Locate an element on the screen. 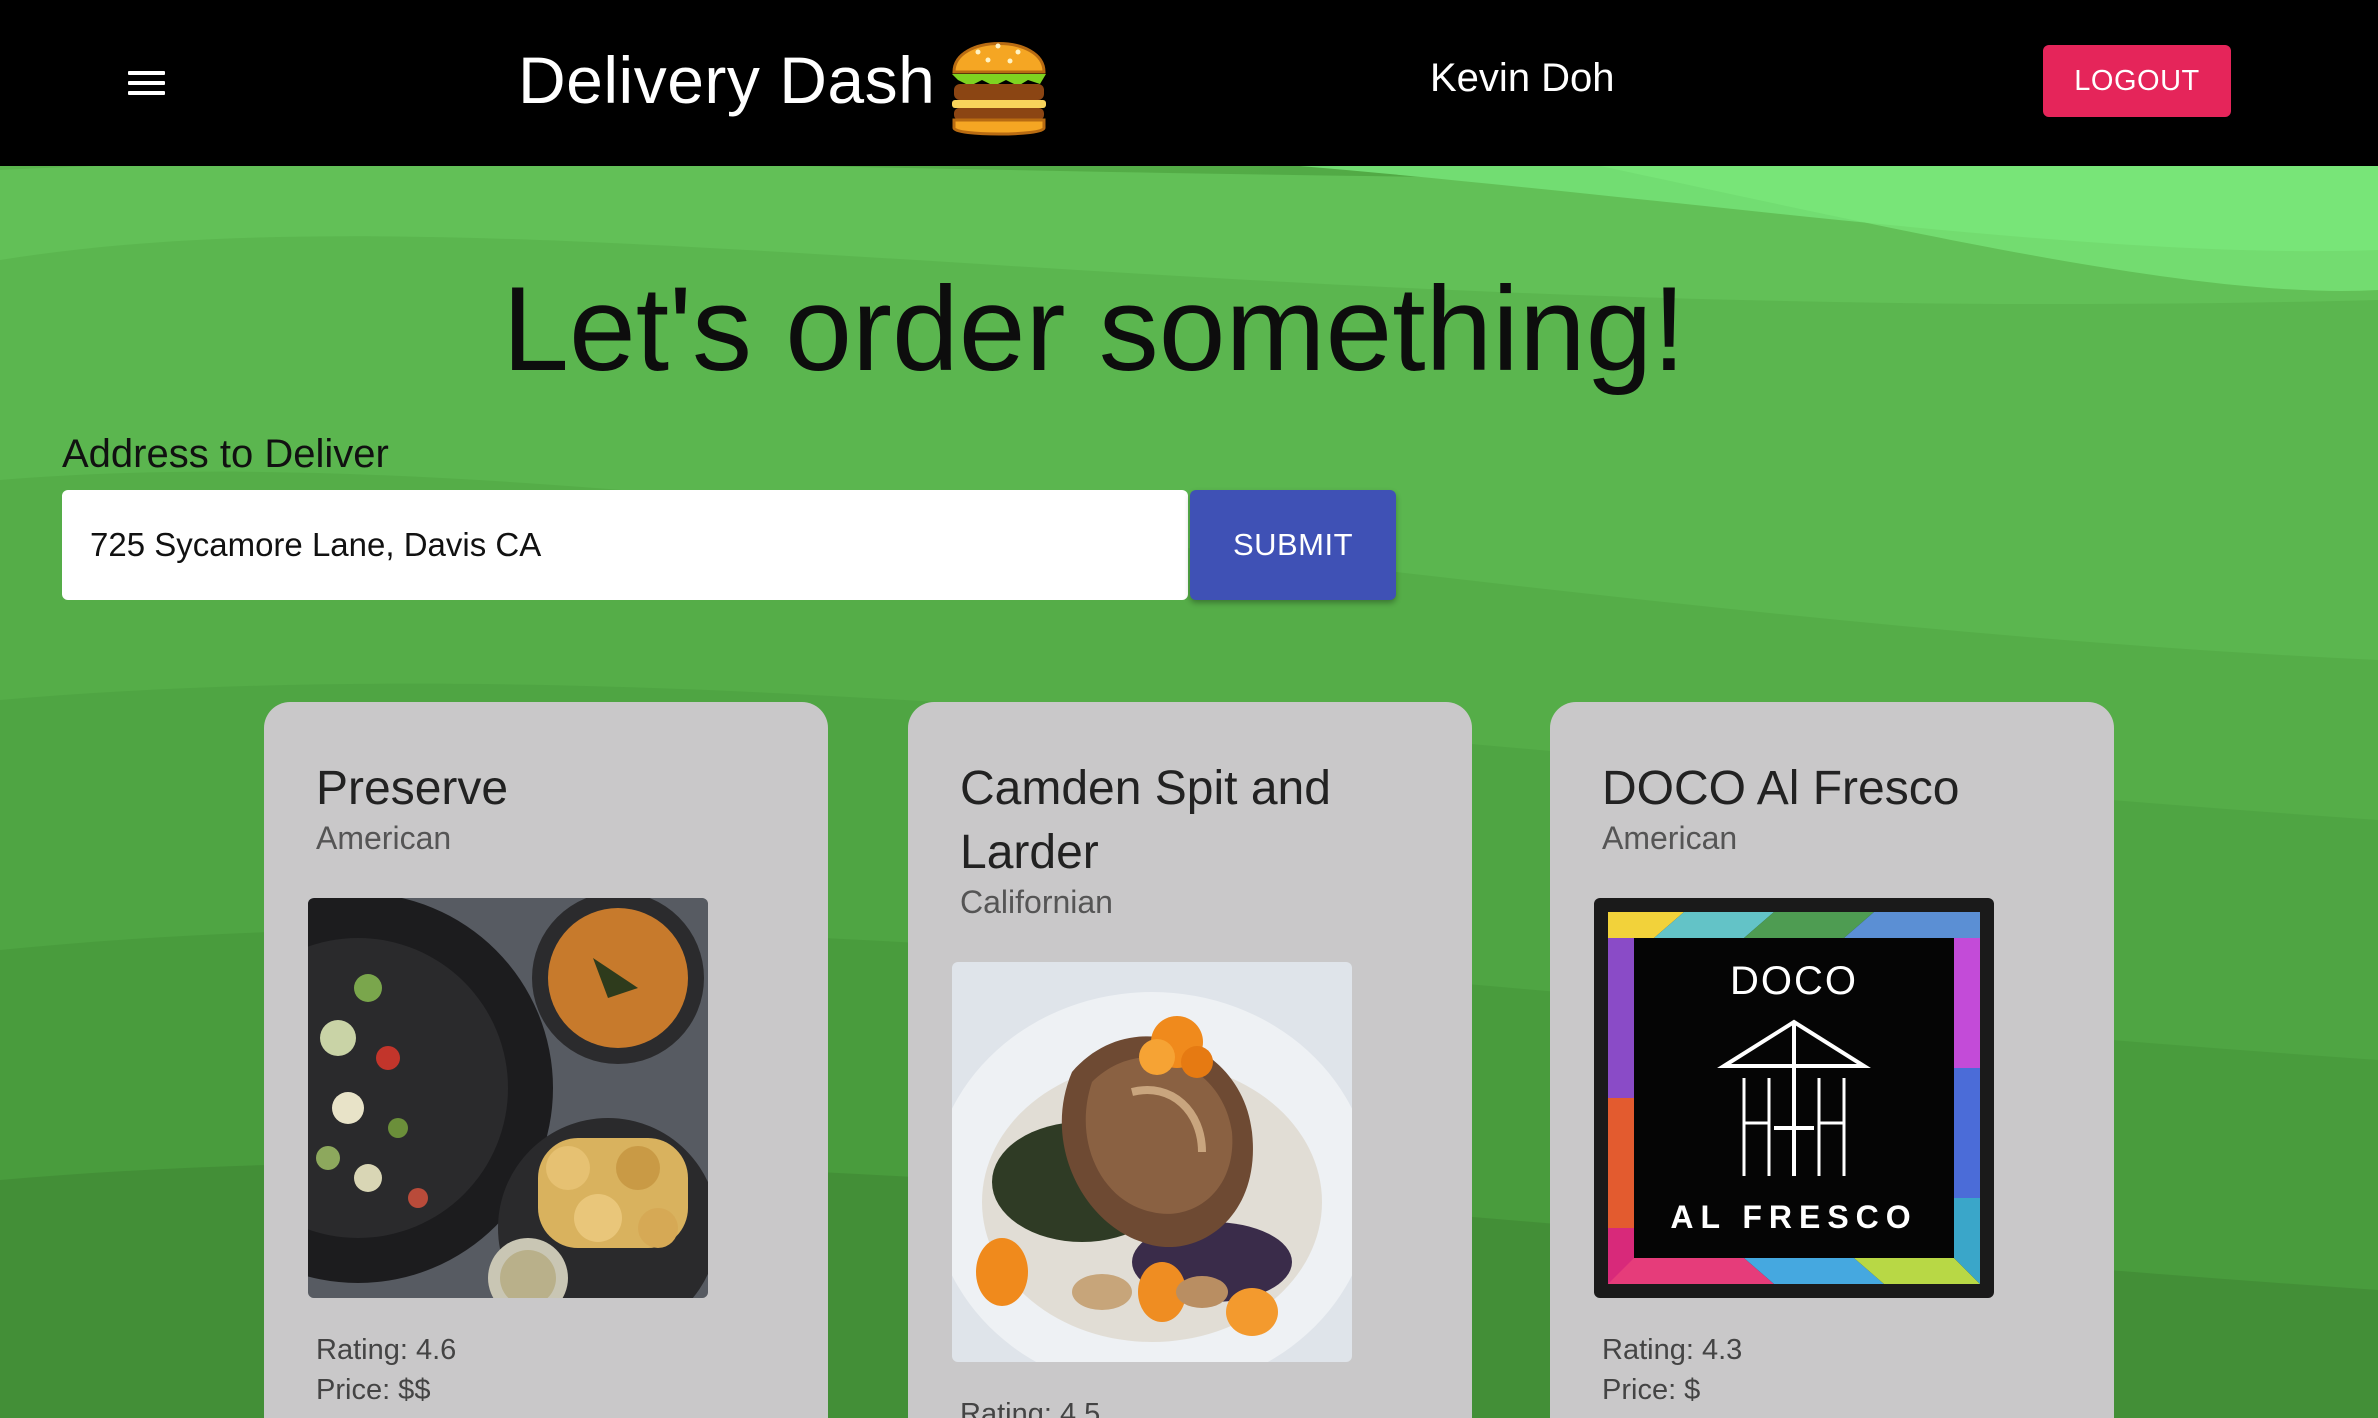 The width and height of the screenshot is (2378, 1418). restaurant-rating: Rating: 4.3 is located at coordinates (1672, 1350).